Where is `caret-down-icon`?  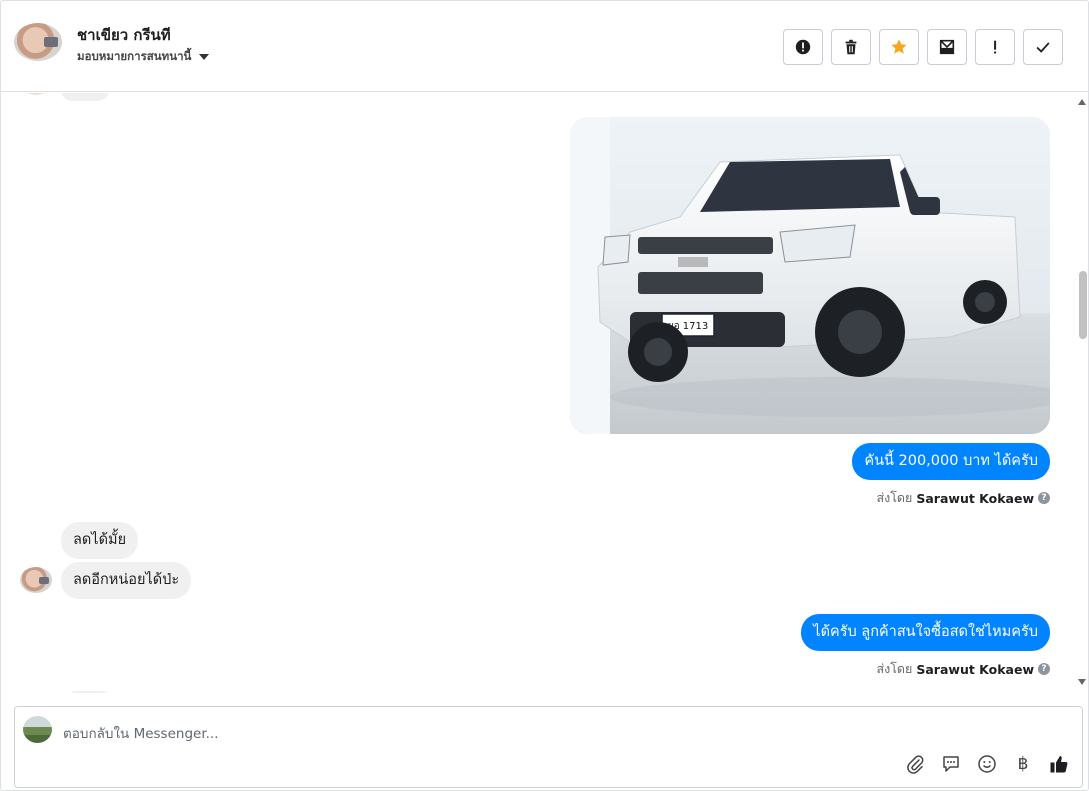 caret-down-icon is located at coordinates (204, 57).